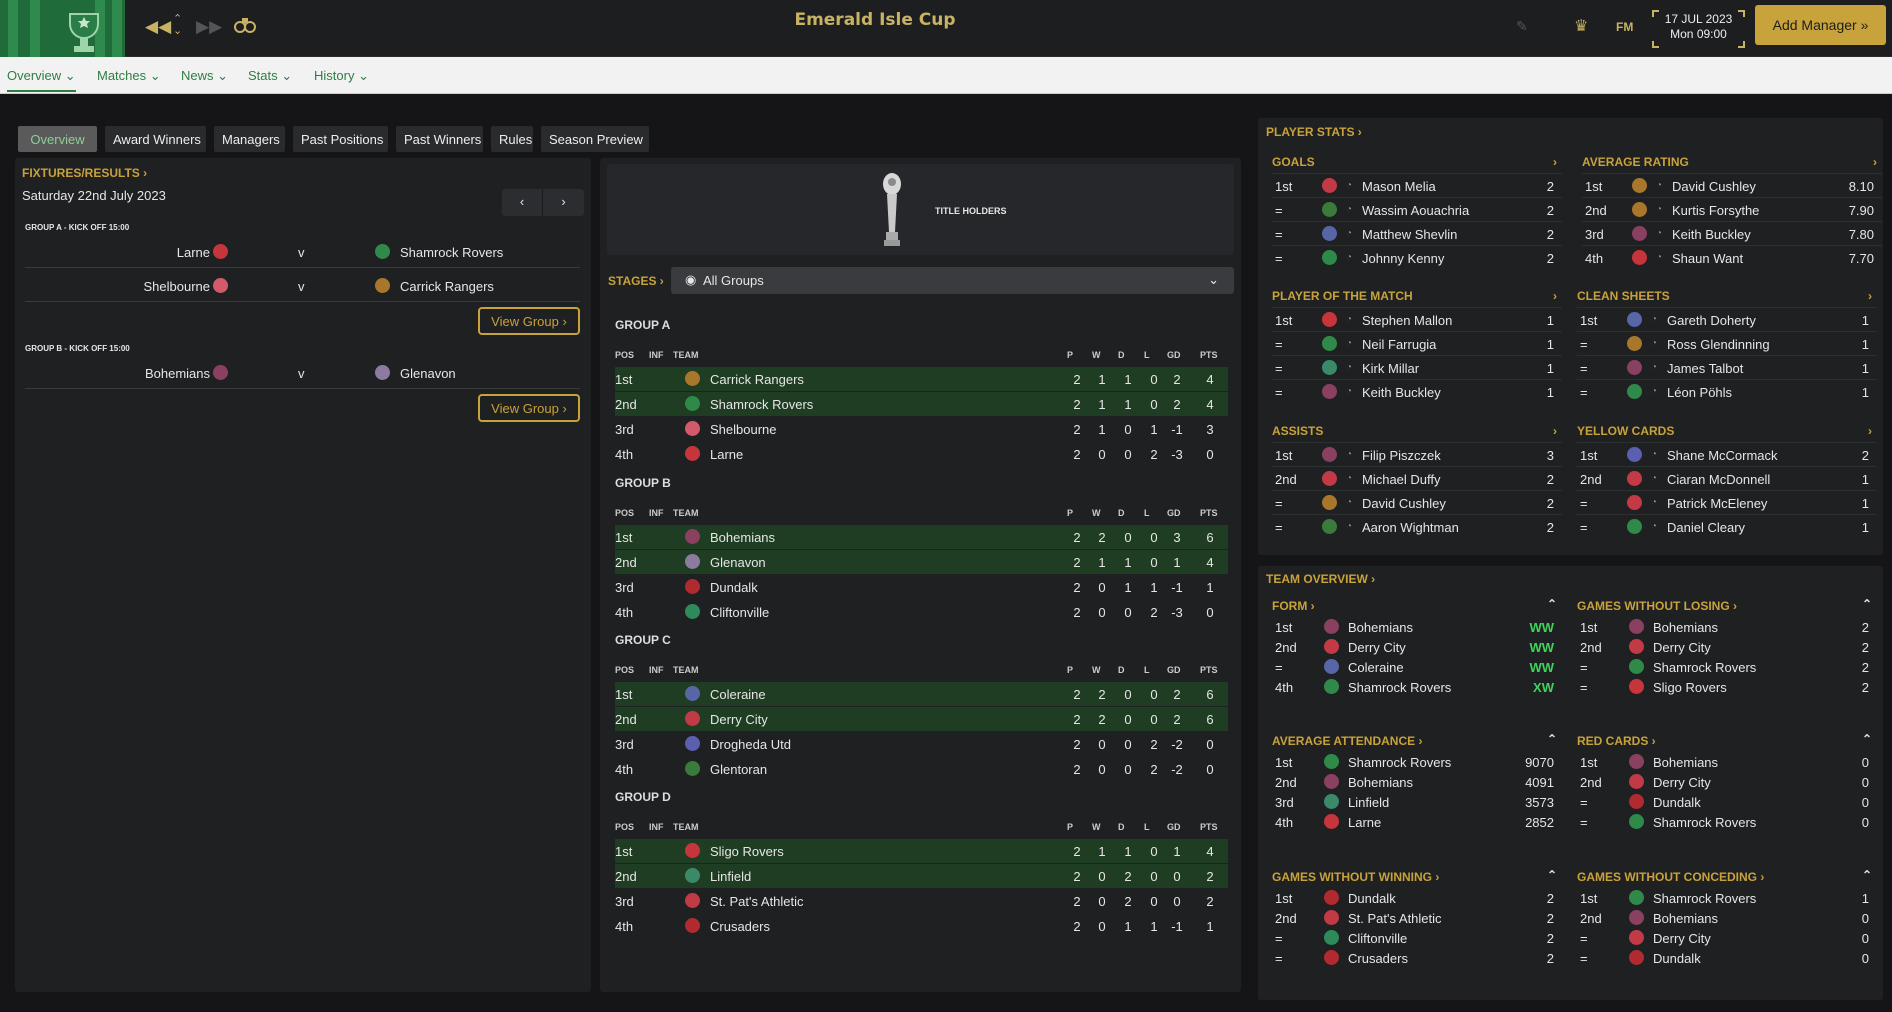 The height and width of the screenshot is (1012, 1892). Describe the element at coordinates (1417, 627) in the screenshot. I see `team-row: 1st Bohemians WW` at that location.